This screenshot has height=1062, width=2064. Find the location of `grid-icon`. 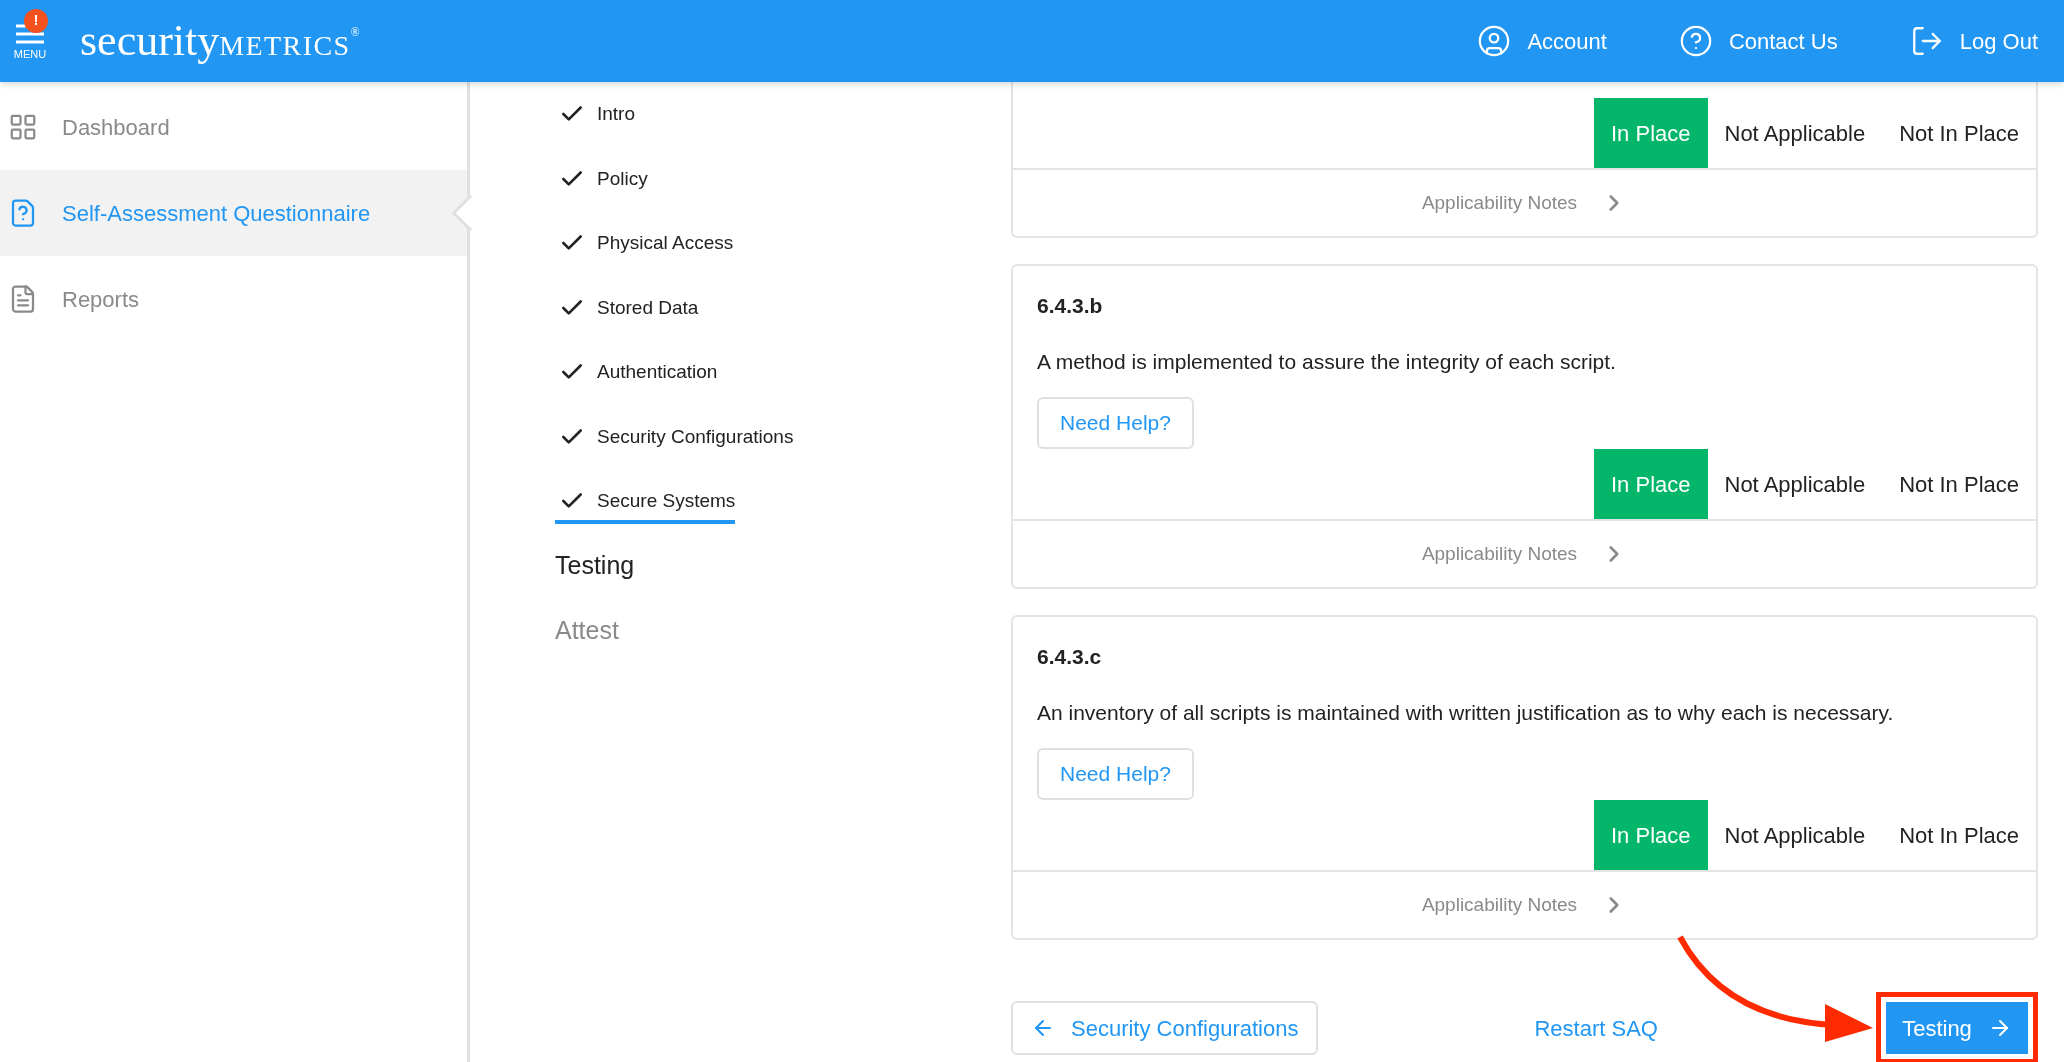

grid-icon is located at coordinates (23, 127).